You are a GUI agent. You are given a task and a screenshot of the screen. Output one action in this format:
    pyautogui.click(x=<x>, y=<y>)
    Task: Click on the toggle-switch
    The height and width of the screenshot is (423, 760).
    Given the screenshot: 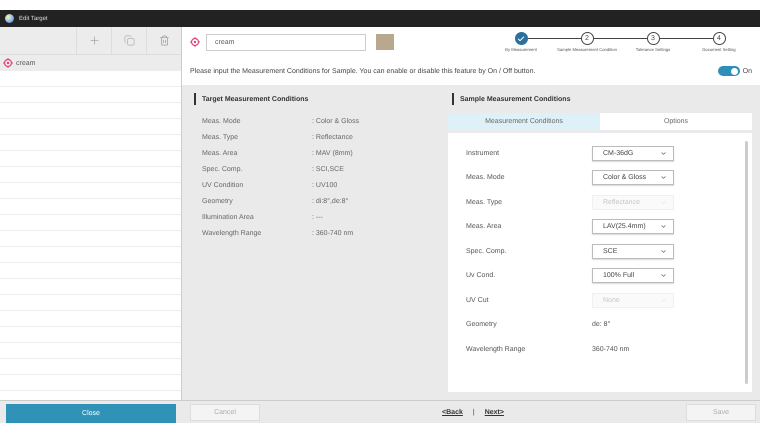 What is the action you would take?
    pyautogui.click(x=729, y=71)
    